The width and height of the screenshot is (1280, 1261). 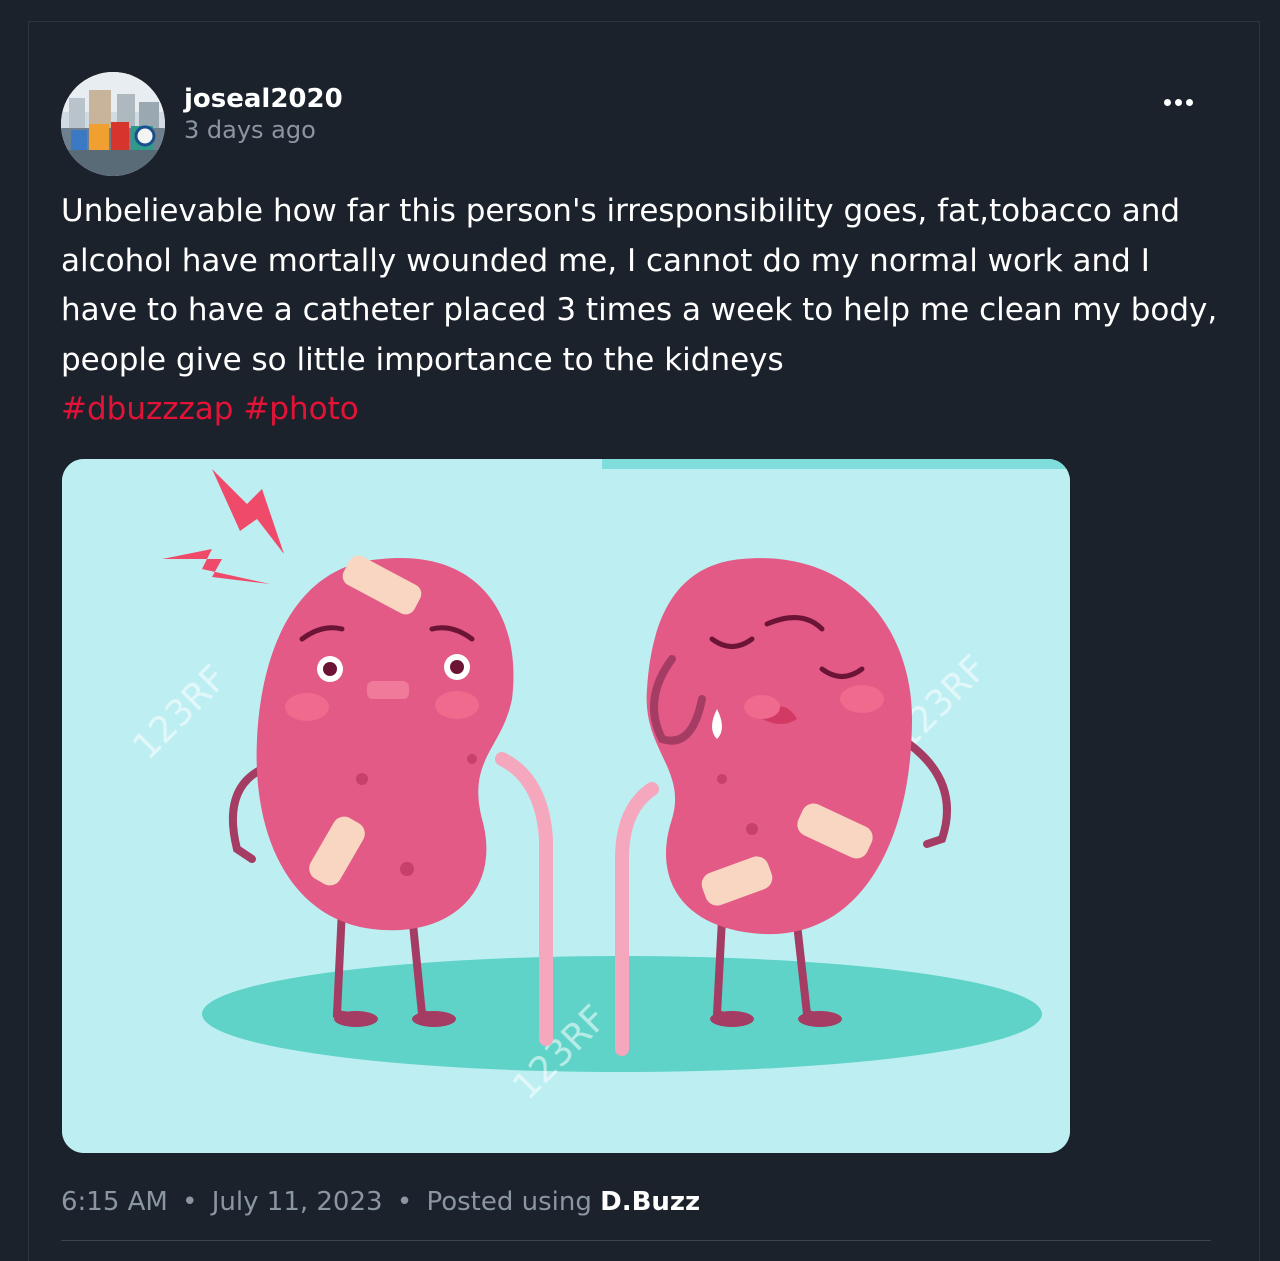 What do you see at coordinates (263, 99) in the screenshot?
I see `author-username: joseal2020` at bounding box center [263, 99].